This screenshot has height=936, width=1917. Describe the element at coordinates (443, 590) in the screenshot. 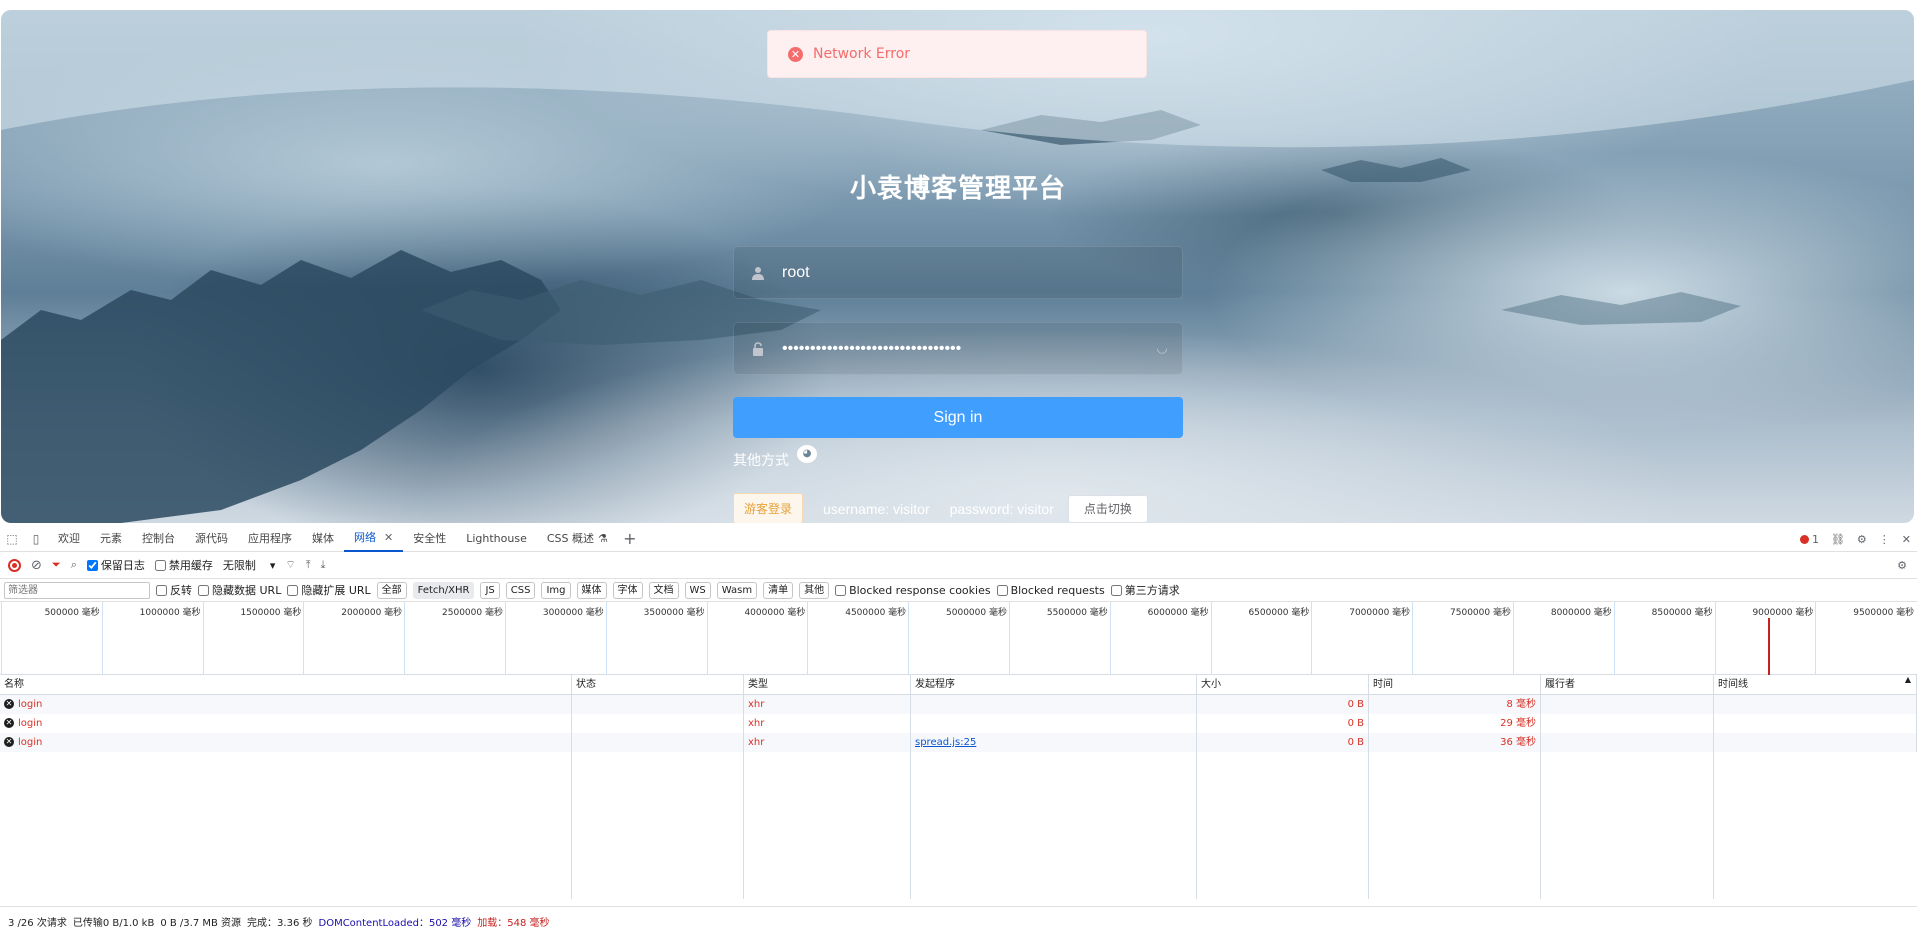

I see `type-filter-fetch-xhr: Fetch/XHR` at that location.